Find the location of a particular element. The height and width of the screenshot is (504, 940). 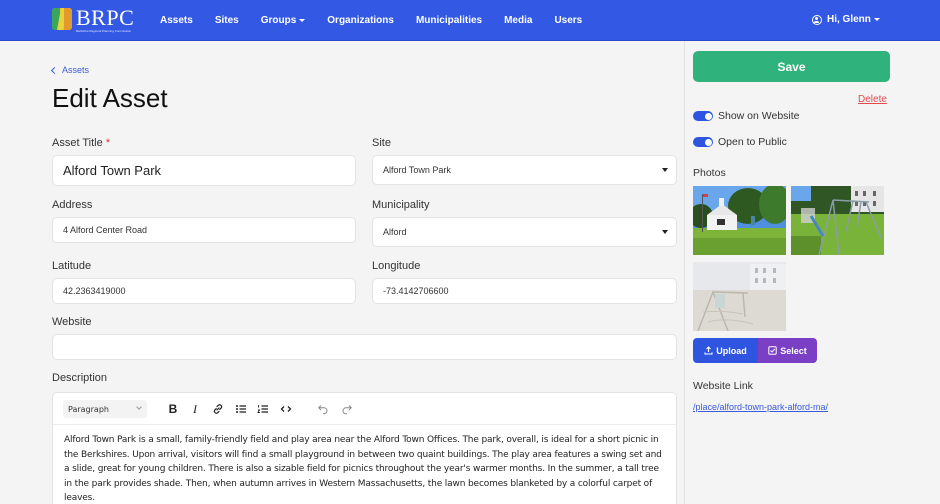

nav-municipalities: Municipalities is located at coordinates (449, 20).